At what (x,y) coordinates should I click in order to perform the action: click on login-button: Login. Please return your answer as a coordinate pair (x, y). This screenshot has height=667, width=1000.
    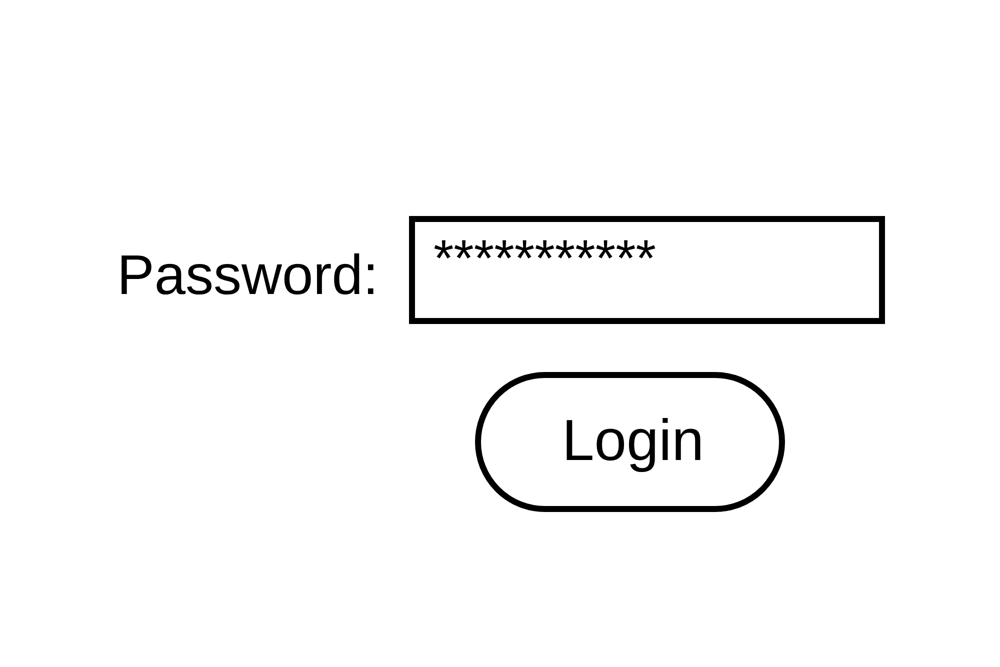
    Looking at the image, I should click on (630, 442).